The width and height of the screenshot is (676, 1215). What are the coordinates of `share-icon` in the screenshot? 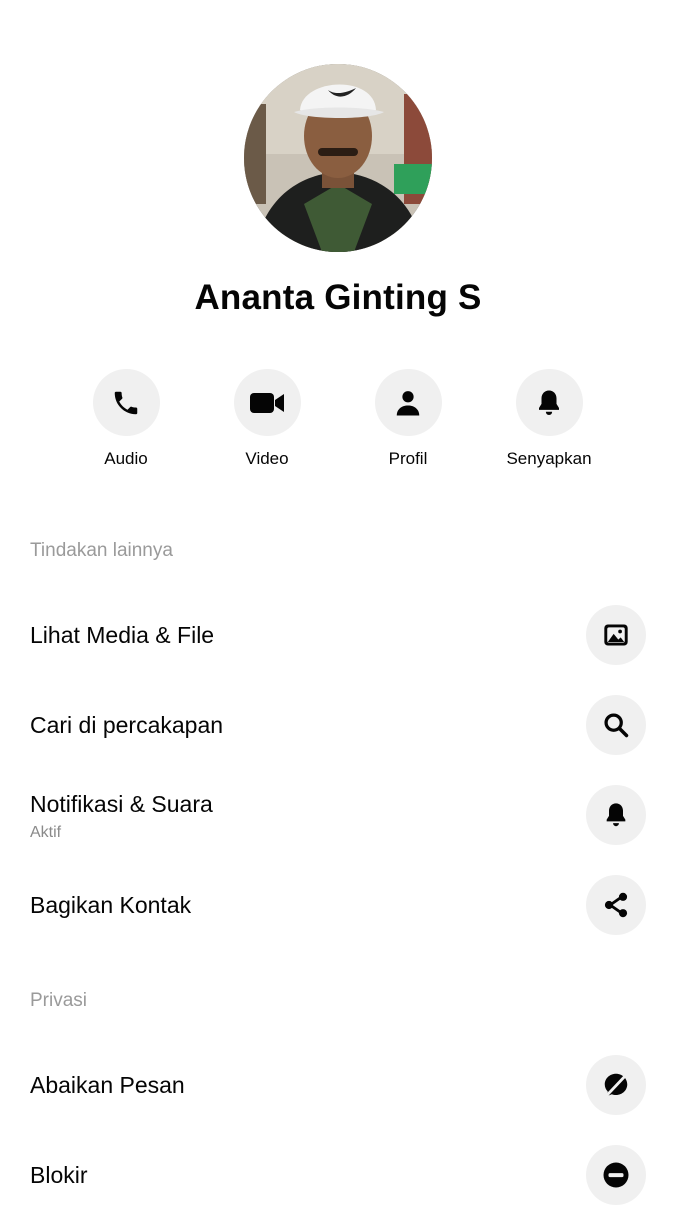 It's located at (616, 905).